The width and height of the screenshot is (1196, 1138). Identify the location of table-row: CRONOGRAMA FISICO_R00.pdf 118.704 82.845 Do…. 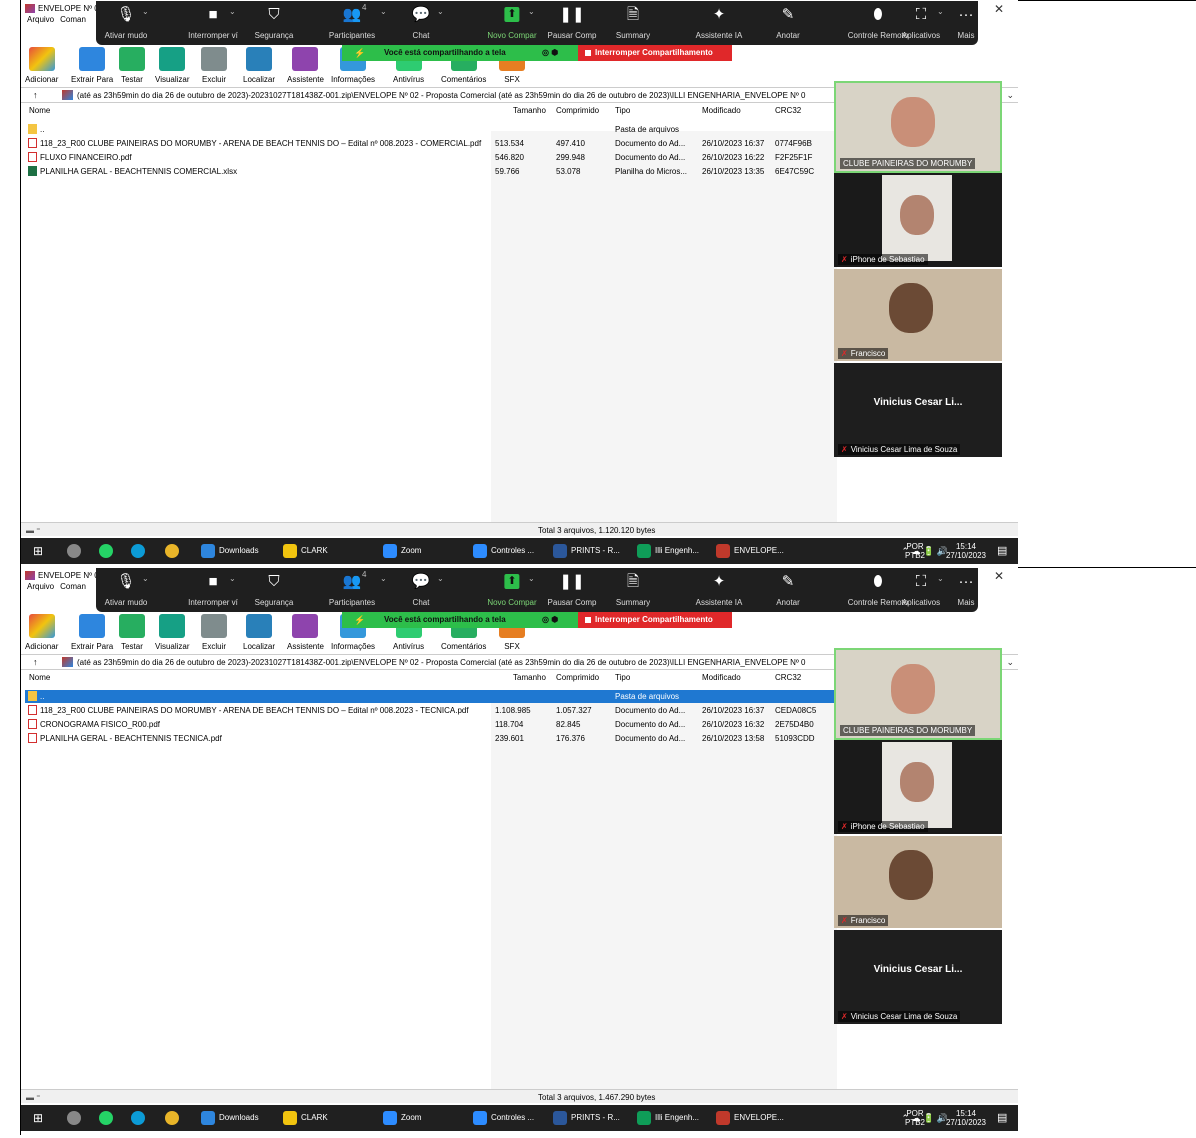
(433, 724).